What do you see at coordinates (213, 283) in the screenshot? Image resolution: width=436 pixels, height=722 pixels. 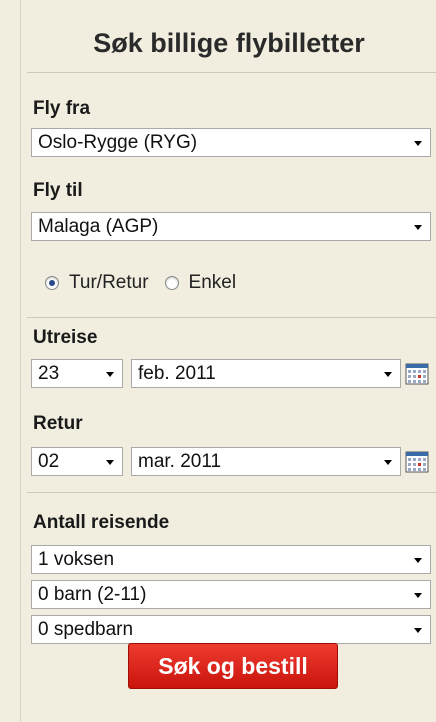 I see `radio-one-way-label: Enkel` at bounding box center [213, 283].